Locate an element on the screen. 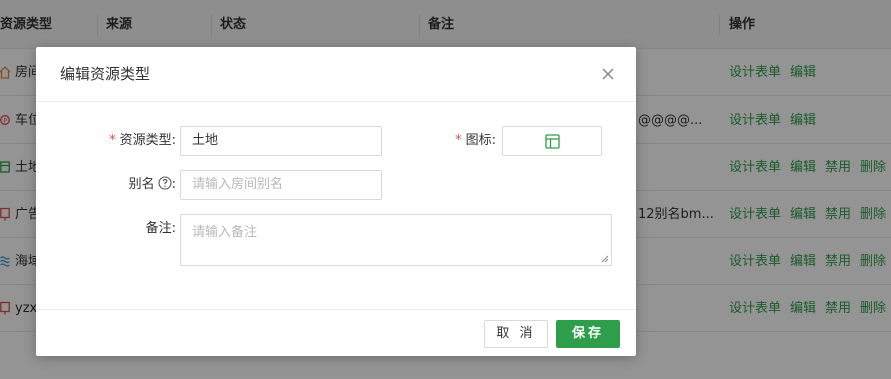  alias-label: 别名: is located at coordinates (126, 185).